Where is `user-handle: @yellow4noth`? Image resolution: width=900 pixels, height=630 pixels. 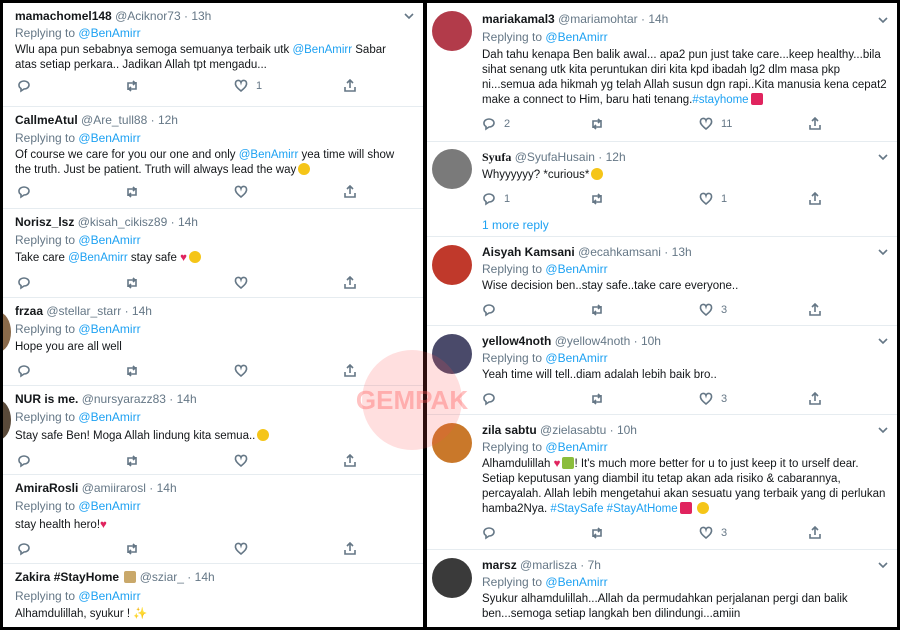 user-handle: @yellow4noth is located at coordinates (593, 341).